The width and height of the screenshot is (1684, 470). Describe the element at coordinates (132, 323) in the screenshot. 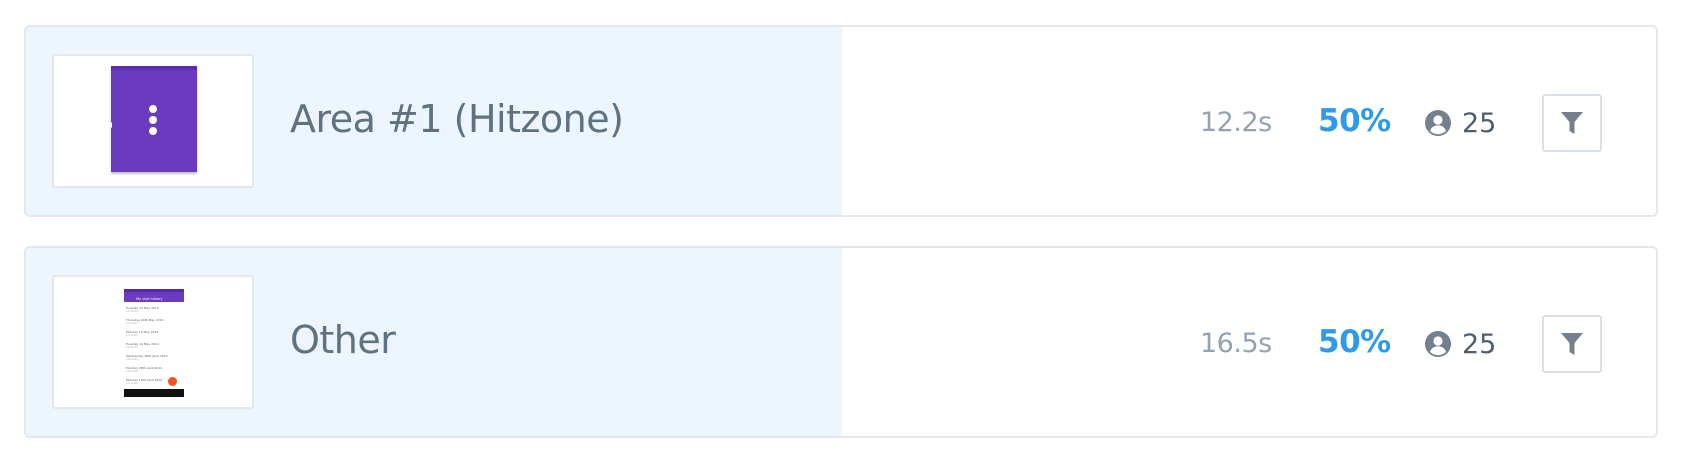

I see `phone-list-item-secondary: 2.0 hours` at that location.